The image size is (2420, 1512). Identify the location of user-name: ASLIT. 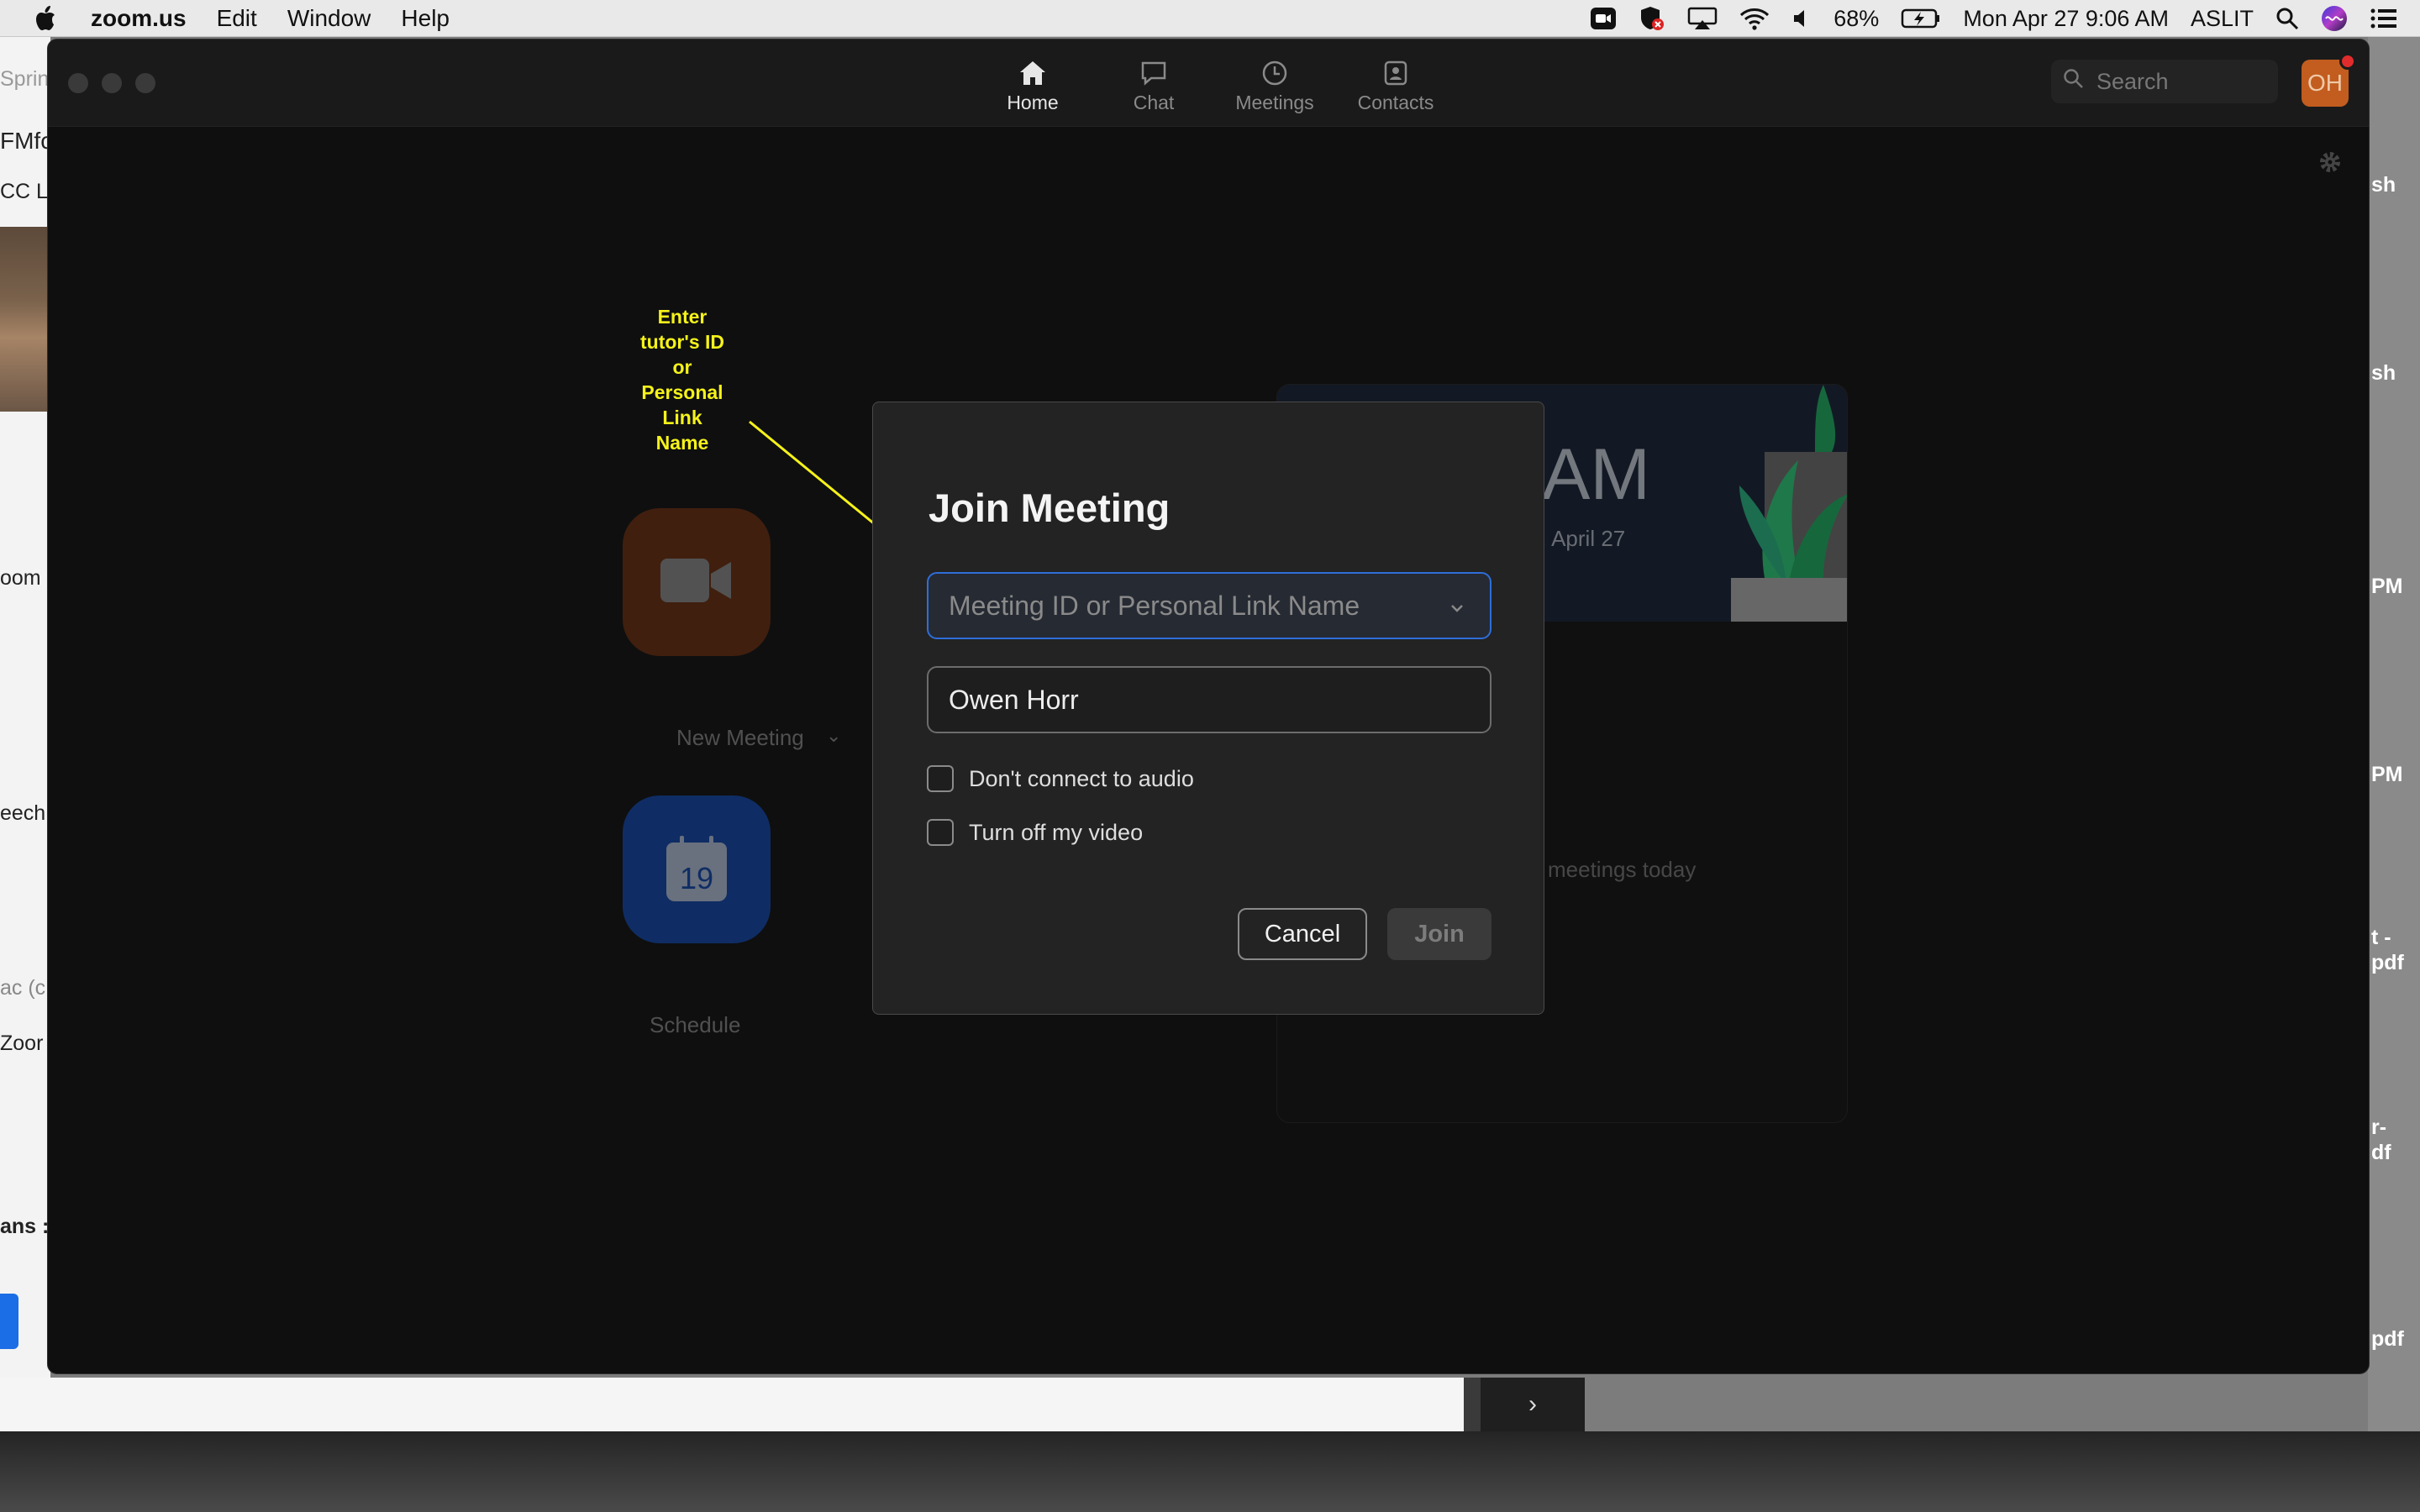
(2222, 19).